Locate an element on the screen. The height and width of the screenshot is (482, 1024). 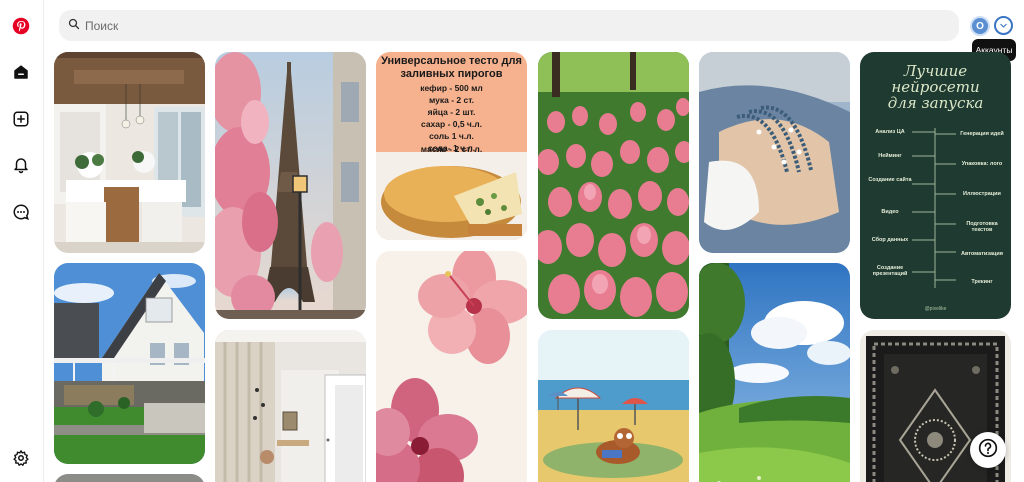
ai-left-item: Видео is located at coordinates (890, 212).